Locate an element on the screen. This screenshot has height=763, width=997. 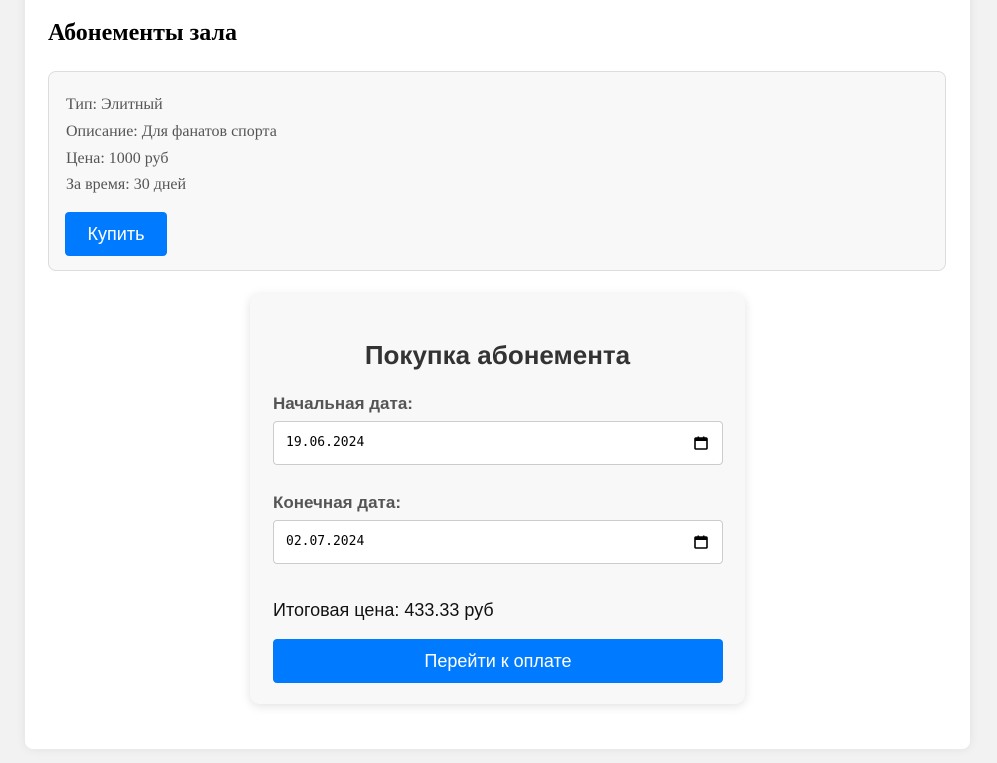
membership-description: Описание: Для фанатов спорта is located at coordinates (171, 131).